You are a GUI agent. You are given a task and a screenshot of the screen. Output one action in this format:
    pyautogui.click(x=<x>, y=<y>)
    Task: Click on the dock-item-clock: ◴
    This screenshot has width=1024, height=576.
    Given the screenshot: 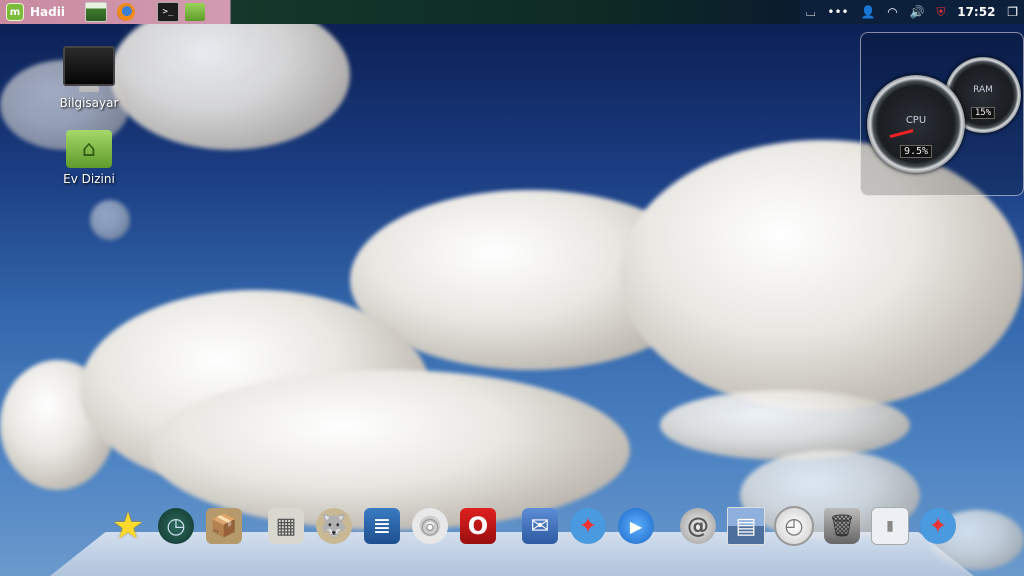 What is the action you would take?
    pyautogui.click(x=794, y=526)
    